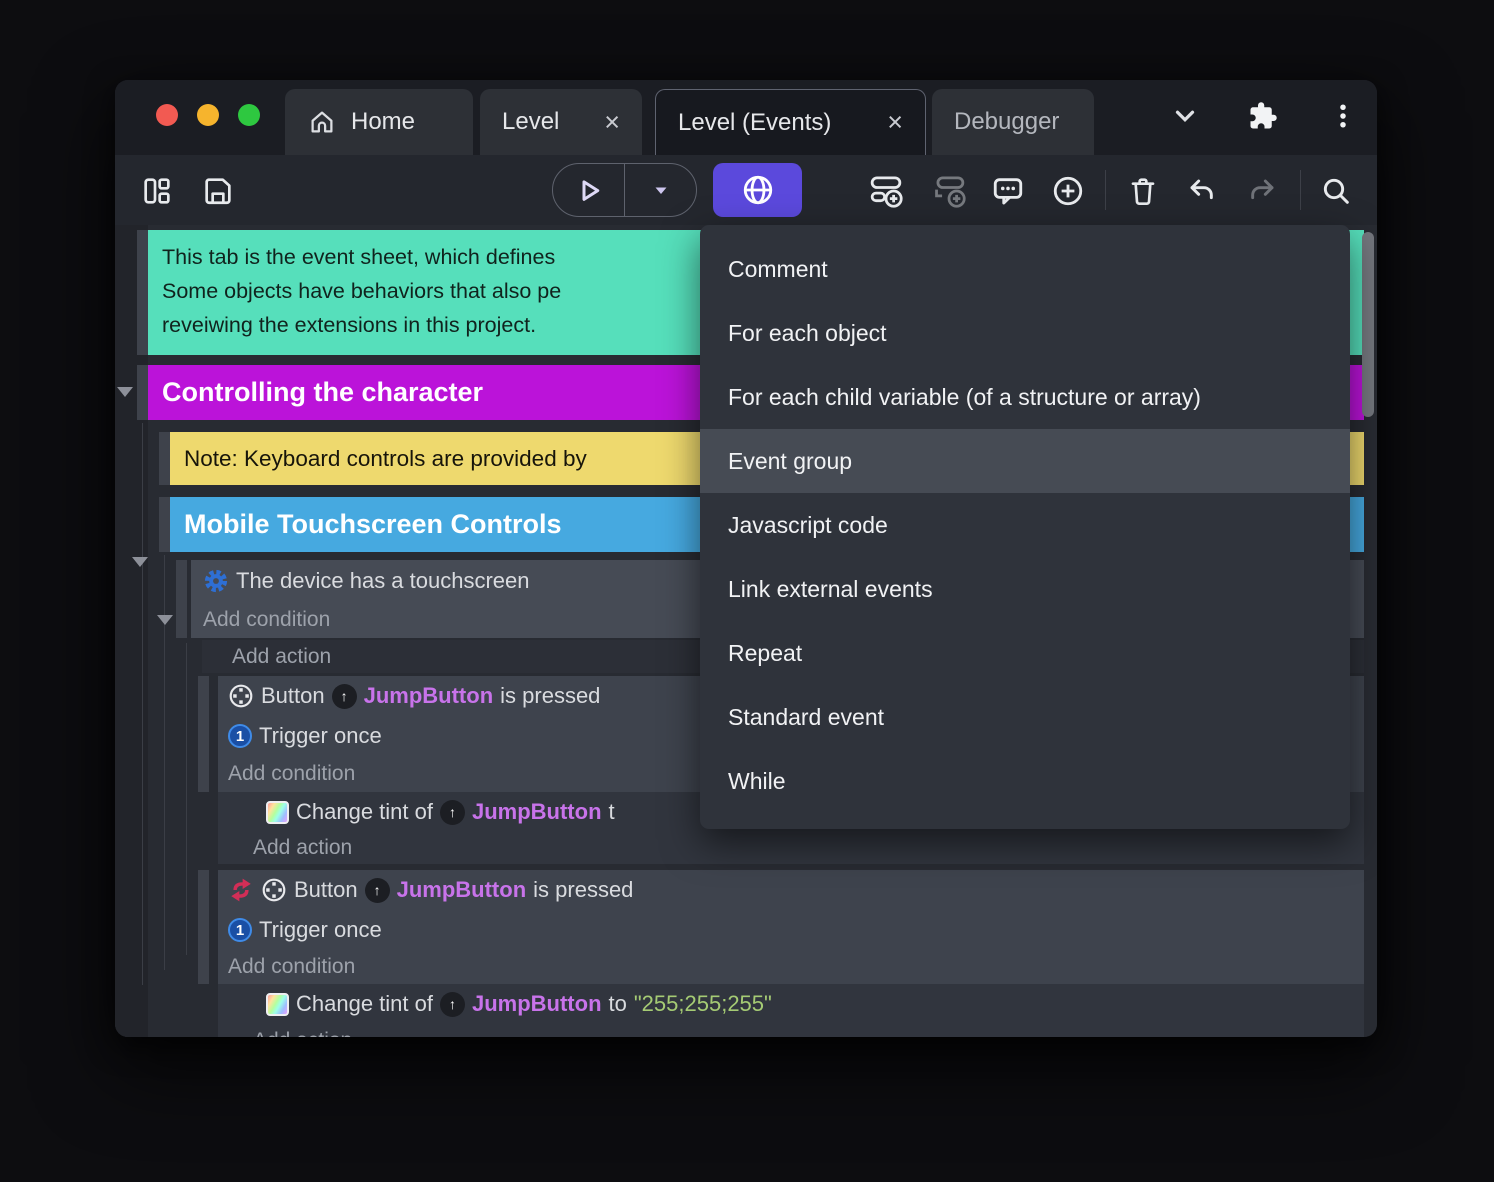 This screenshot has width=1494, height=1182. Describe the element at coordinates (660, 190) in the screenshot. I see `preview-options-dropdown` at that location.